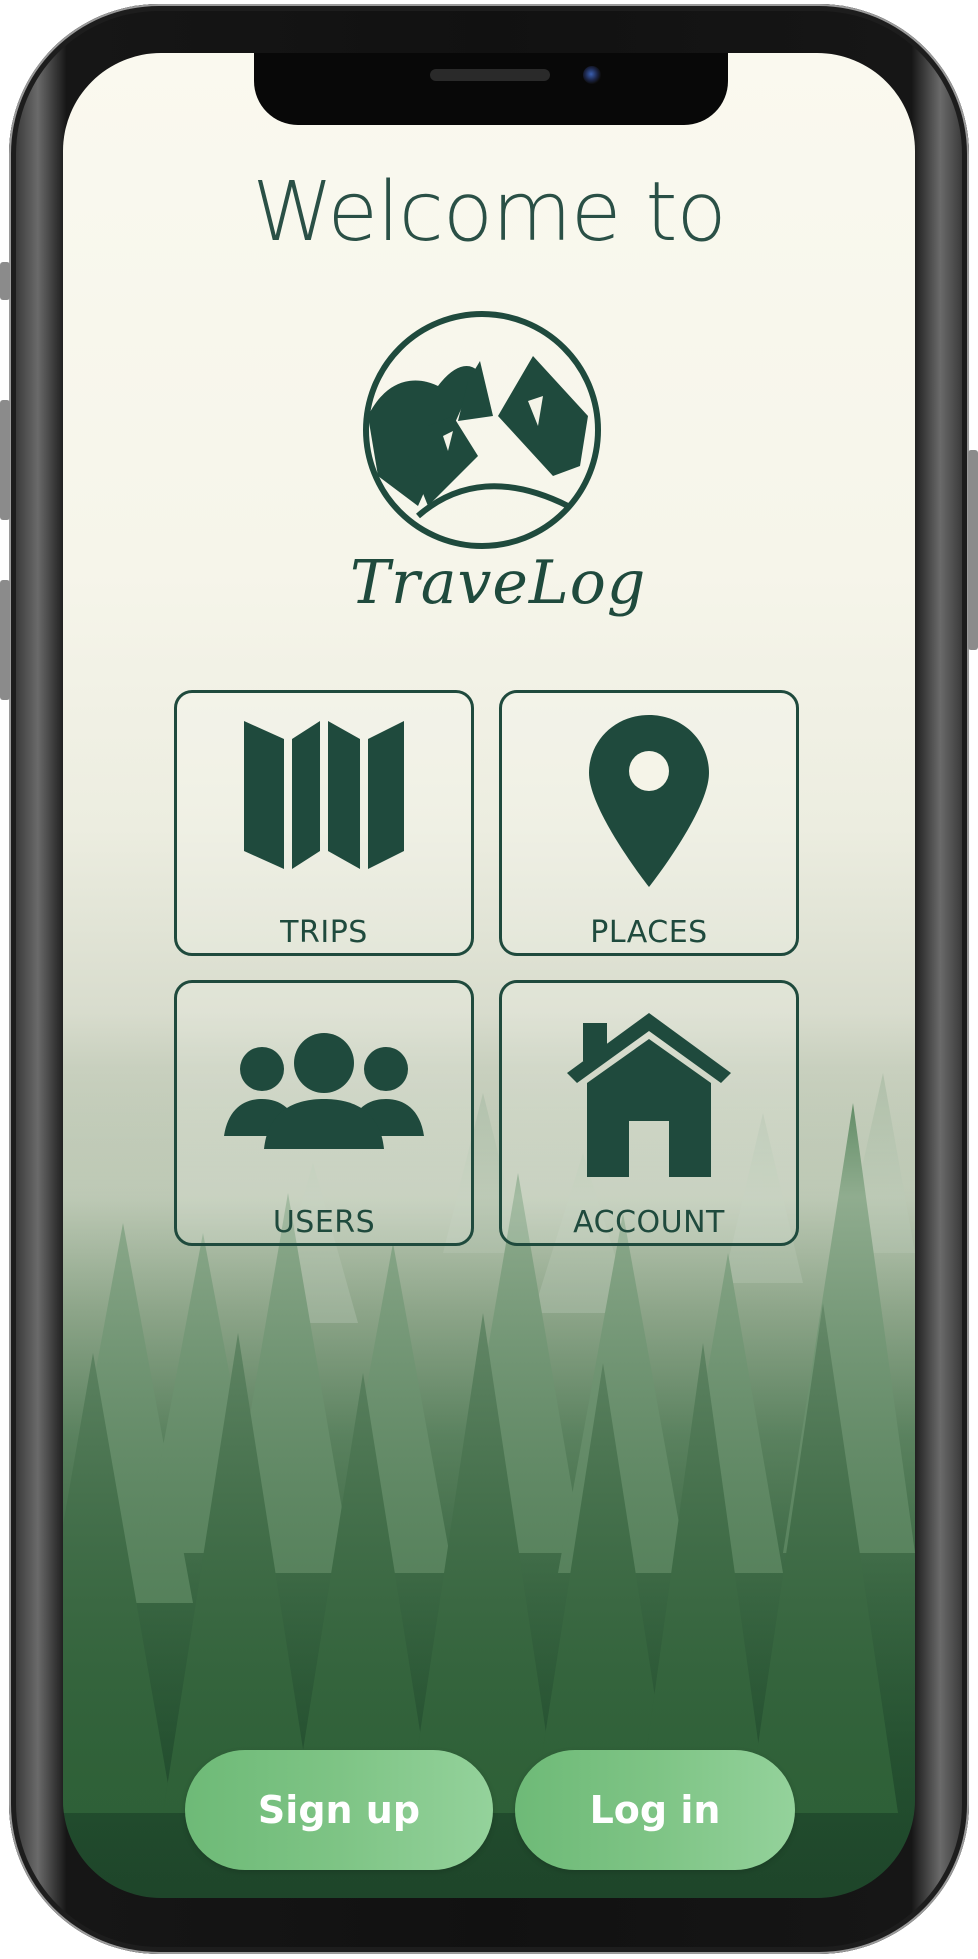 The image size is (978, 1959). What do you see at coordinates (592, 75) in the screenshot?
I see `front-camera` at bounding box center [592, 75].